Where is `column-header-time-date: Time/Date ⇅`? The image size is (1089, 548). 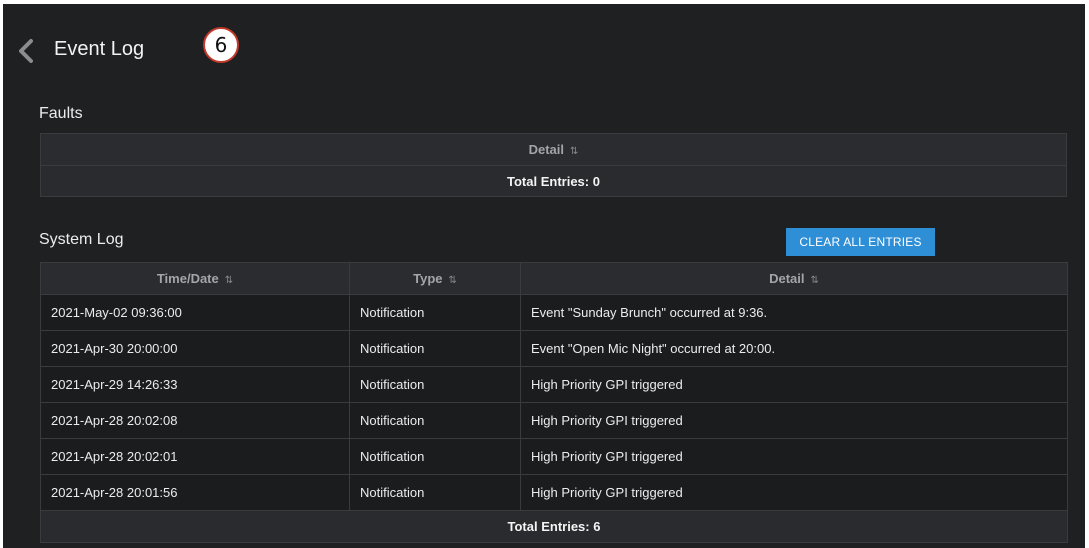 column-header-time-date: Time/Date ⇅ is located at coordinates (195, 278).